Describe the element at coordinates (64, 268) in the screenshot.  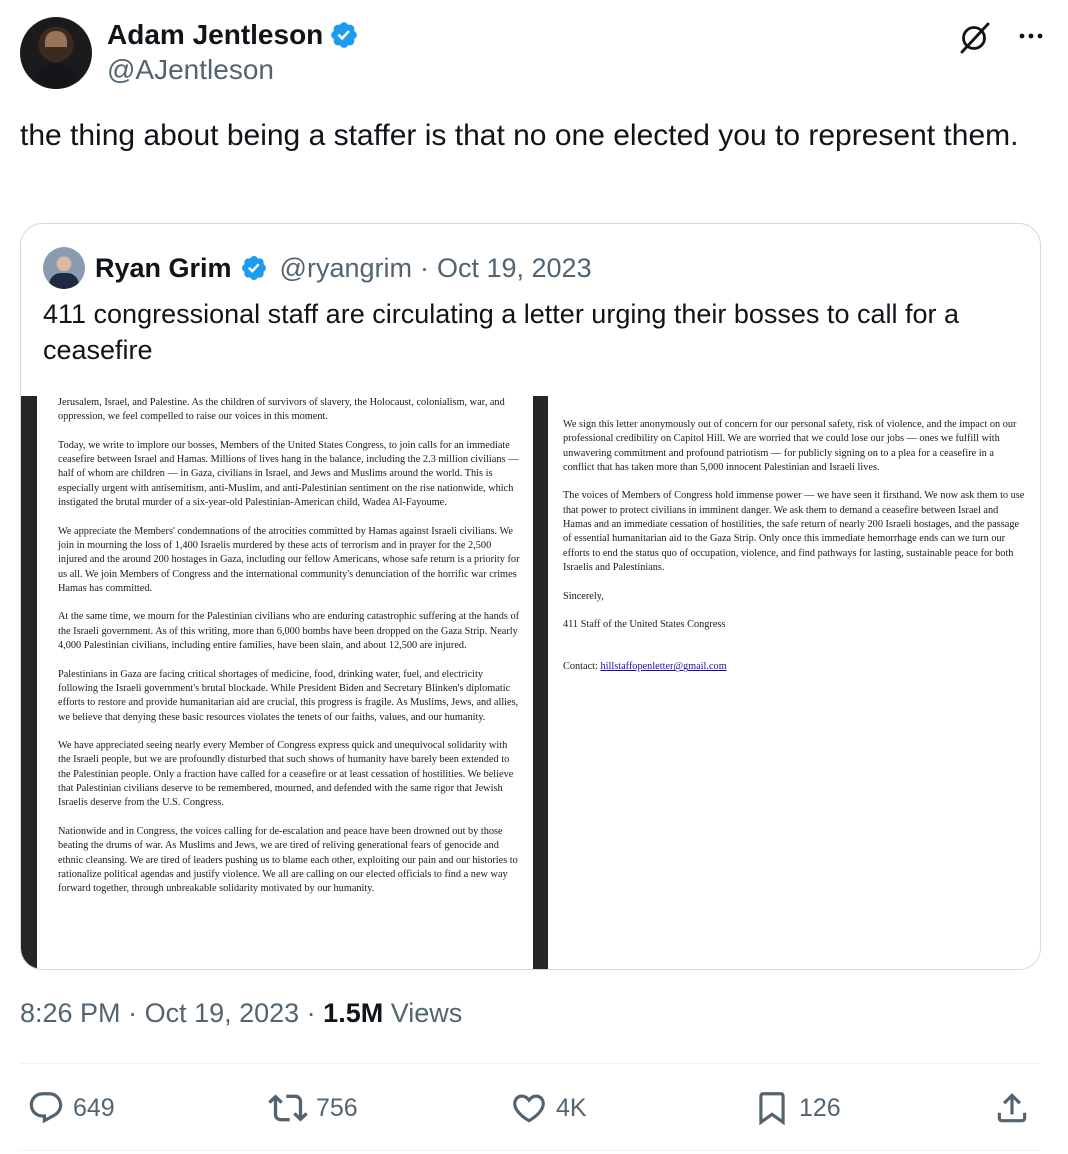
I see `quoted-author-avatar` at that location.